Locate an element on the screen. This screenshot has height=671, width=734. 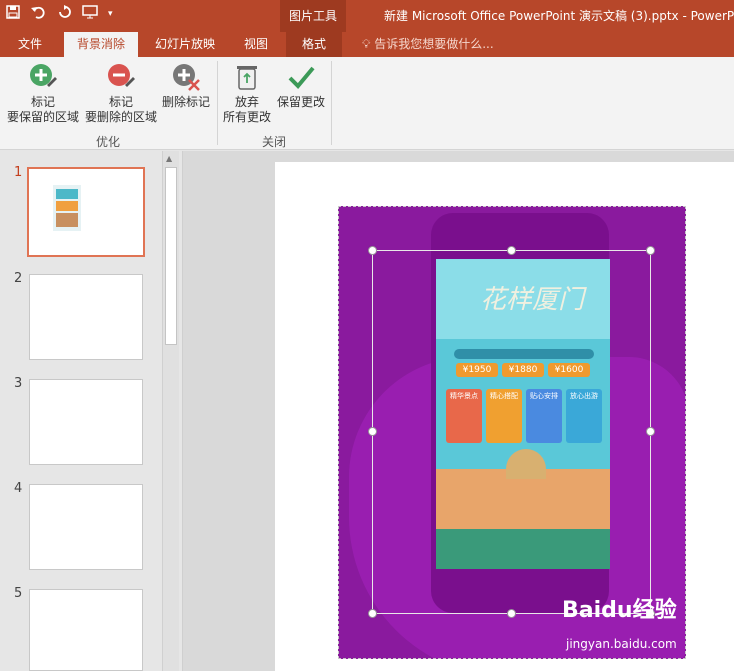
tab-background-removal: 背景消除 is located at coordinates (101, 44).